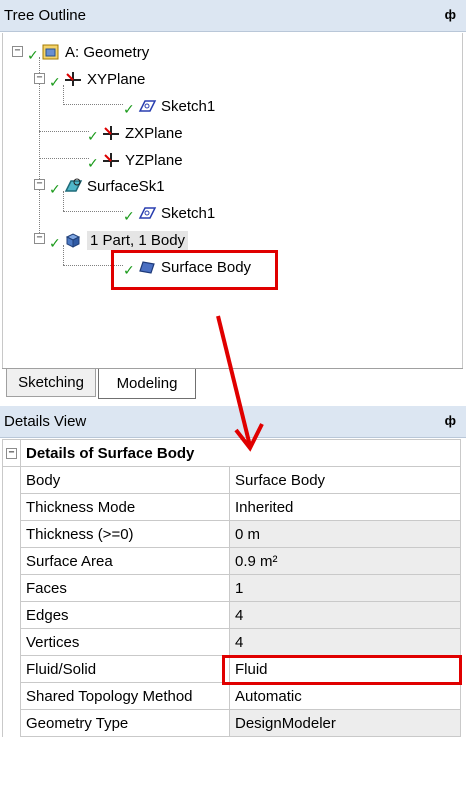  I want to click on detail-row-thickness: Thickness (>=0) 0 m, so click(231, 534).